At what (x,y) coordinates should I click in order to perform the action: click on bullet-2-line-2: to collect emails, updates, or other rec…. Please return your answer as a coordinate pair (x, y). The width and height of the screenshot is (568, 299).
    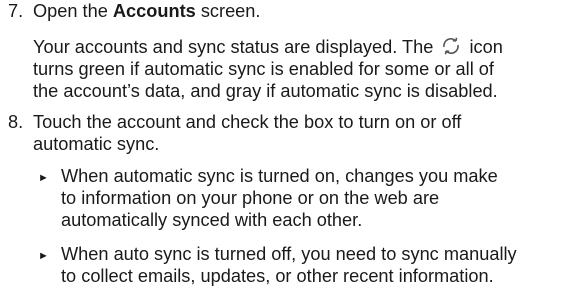
    Looking at the image, I should click on (277, 276).